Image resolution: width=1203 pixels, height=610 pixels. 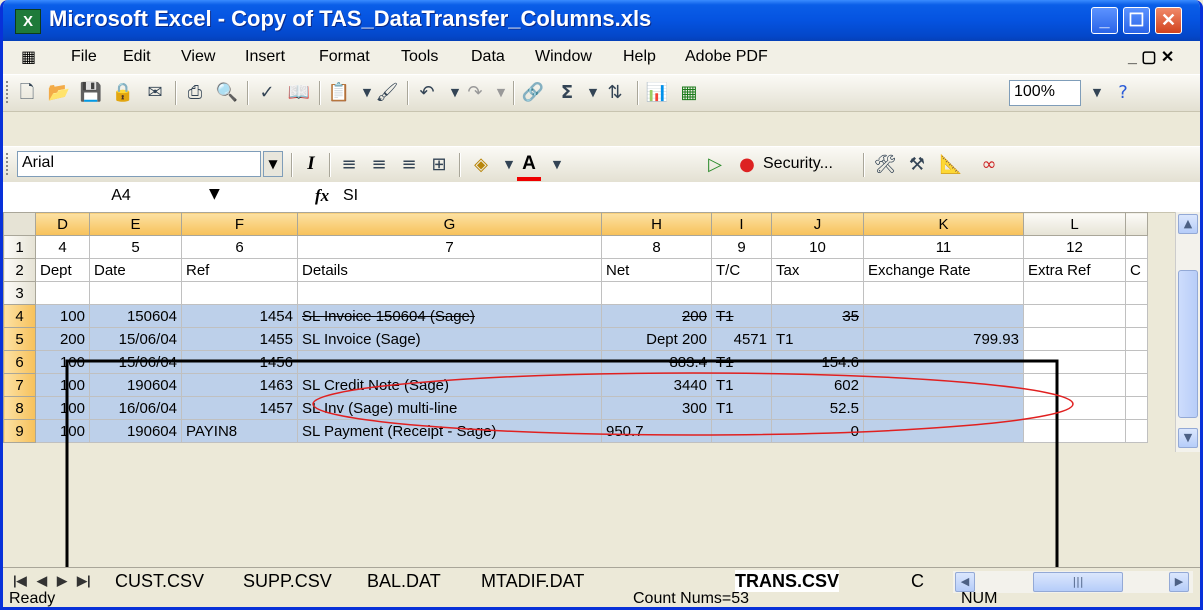 I want to click on align-right-icon: ≡, so click(x=409, y=165).